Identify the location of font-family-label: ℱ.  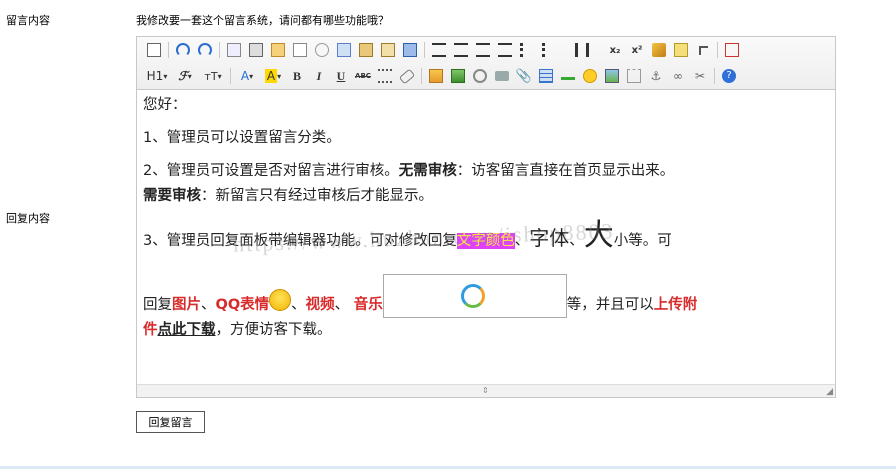
(183, 75).